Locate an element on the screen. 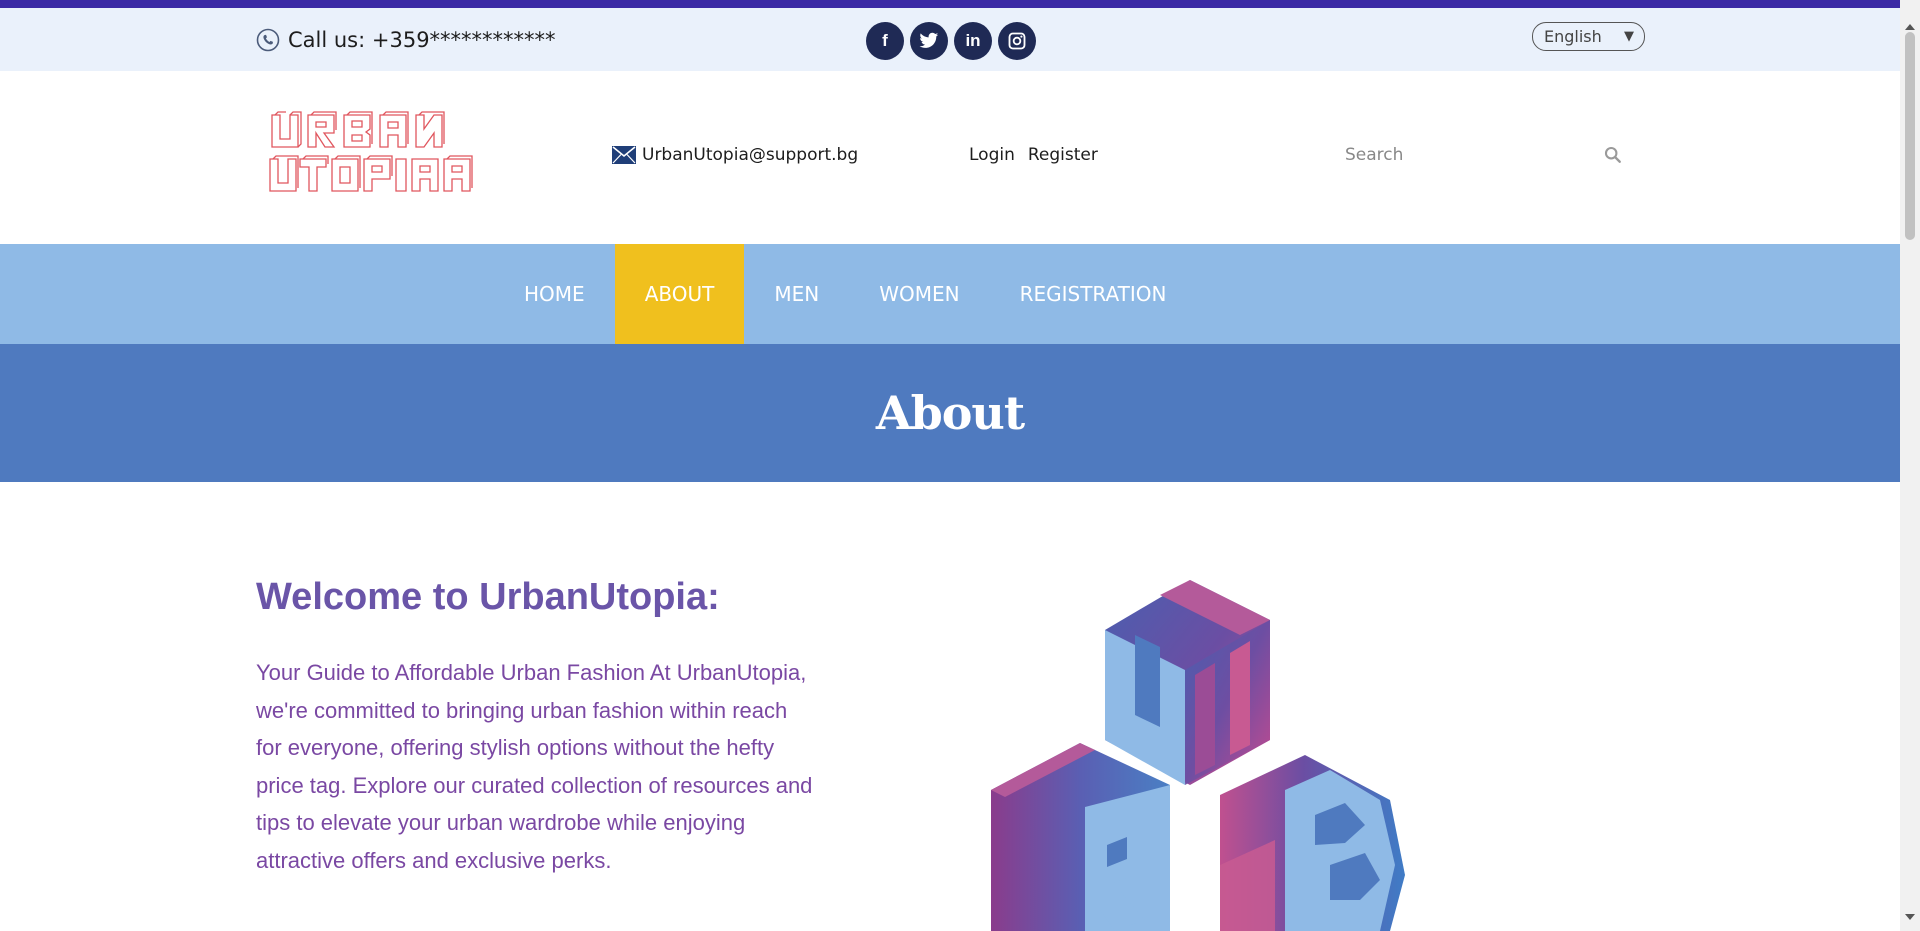 The image size is (1920, 931). language-select: English ▼ is located at coordinates (1588, 36).